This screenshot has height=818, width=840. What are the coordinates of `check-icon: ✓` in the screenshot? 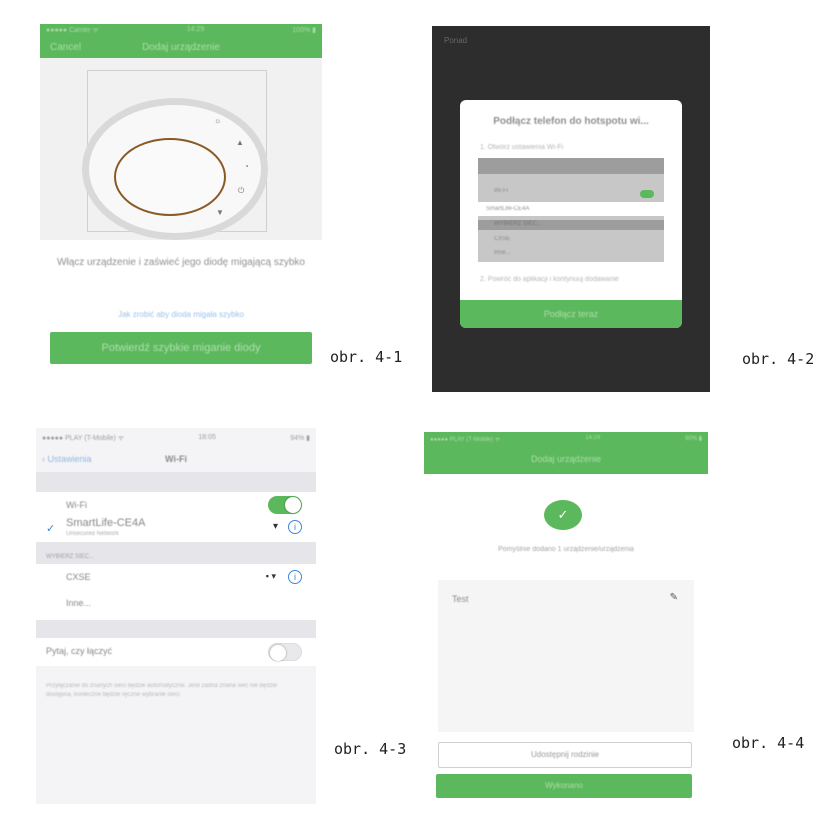 It's located at (51, 529).